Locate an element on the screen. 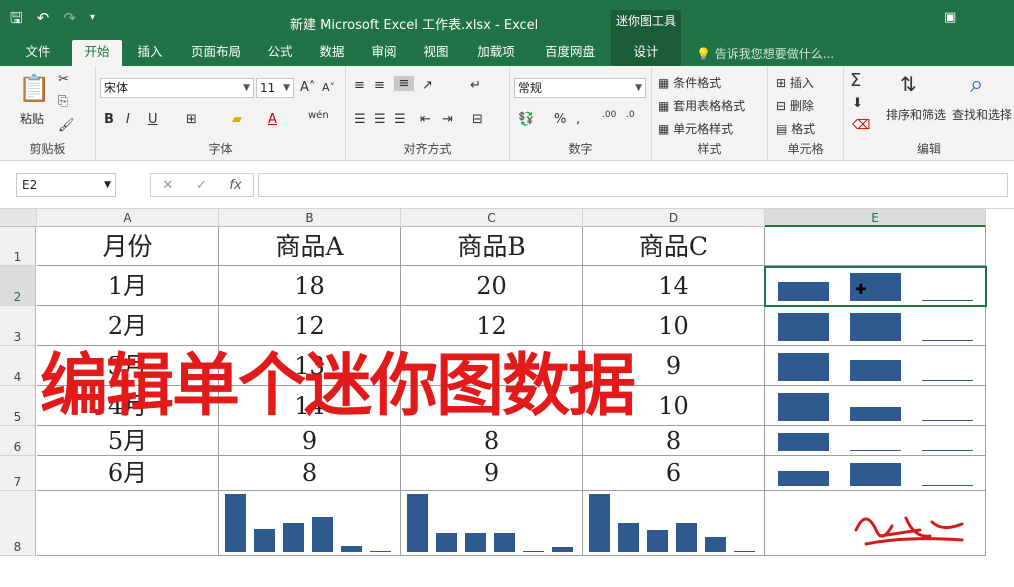 This screenshot has width=1014, height=587. cell-c1: 商品B is located at coordinates (492, 246).